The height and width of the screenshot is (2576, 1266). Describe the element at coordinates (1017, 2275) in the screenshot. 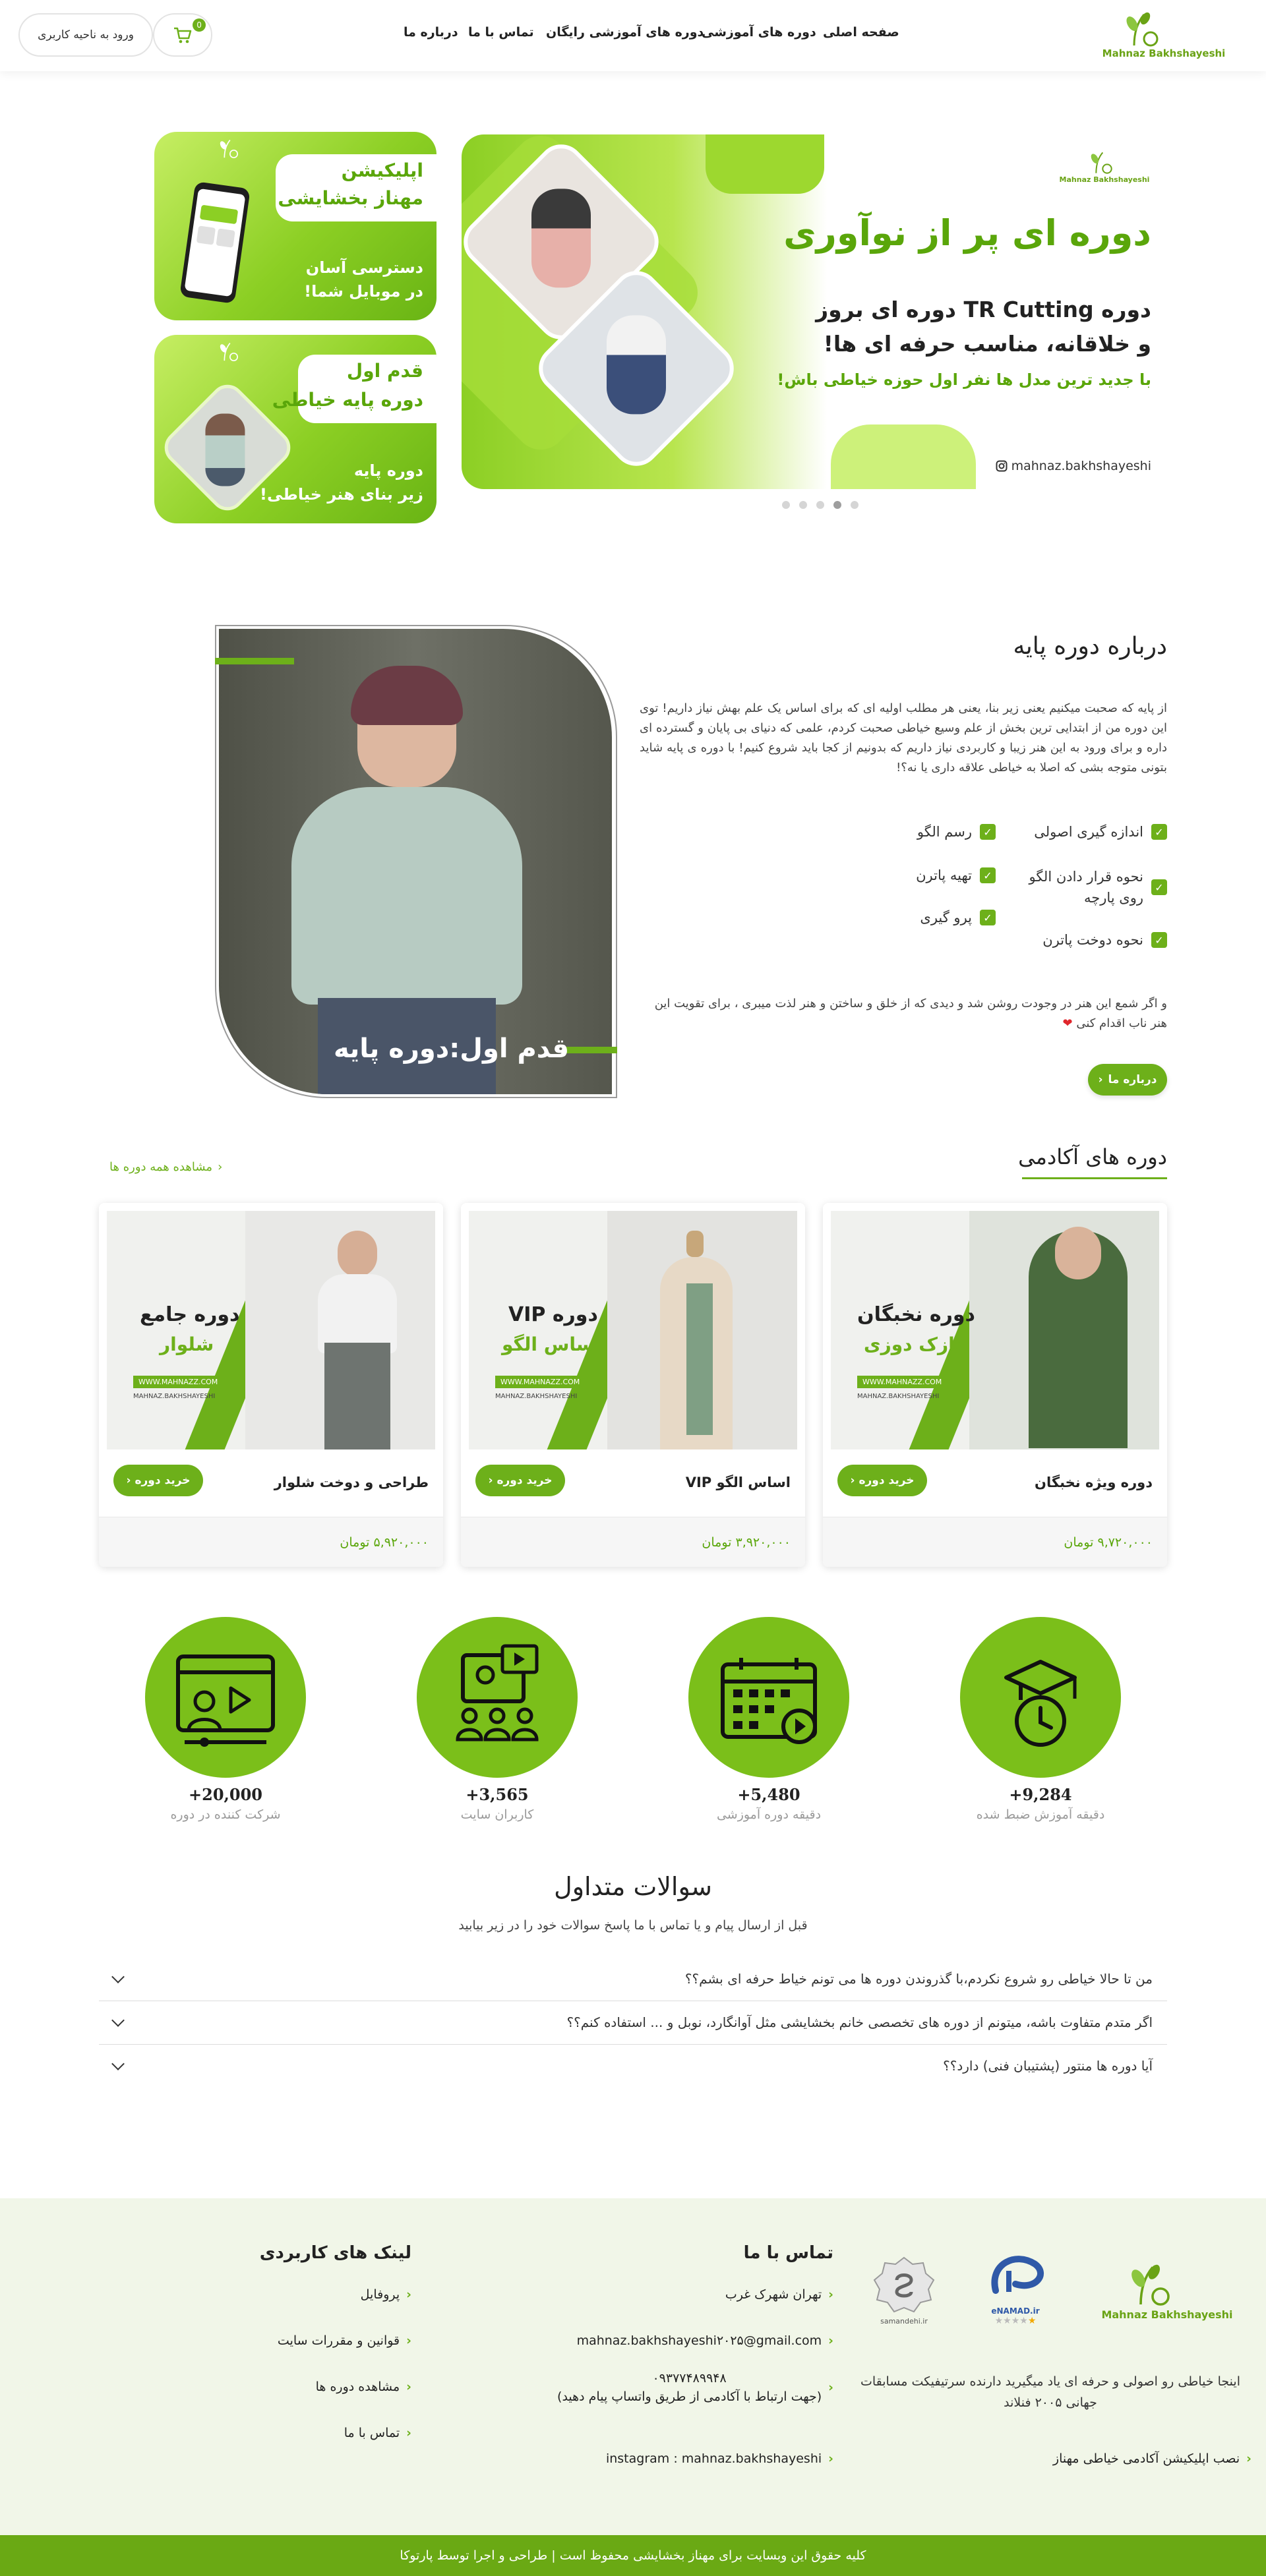

I see `enamad-logo-icon` at that location.